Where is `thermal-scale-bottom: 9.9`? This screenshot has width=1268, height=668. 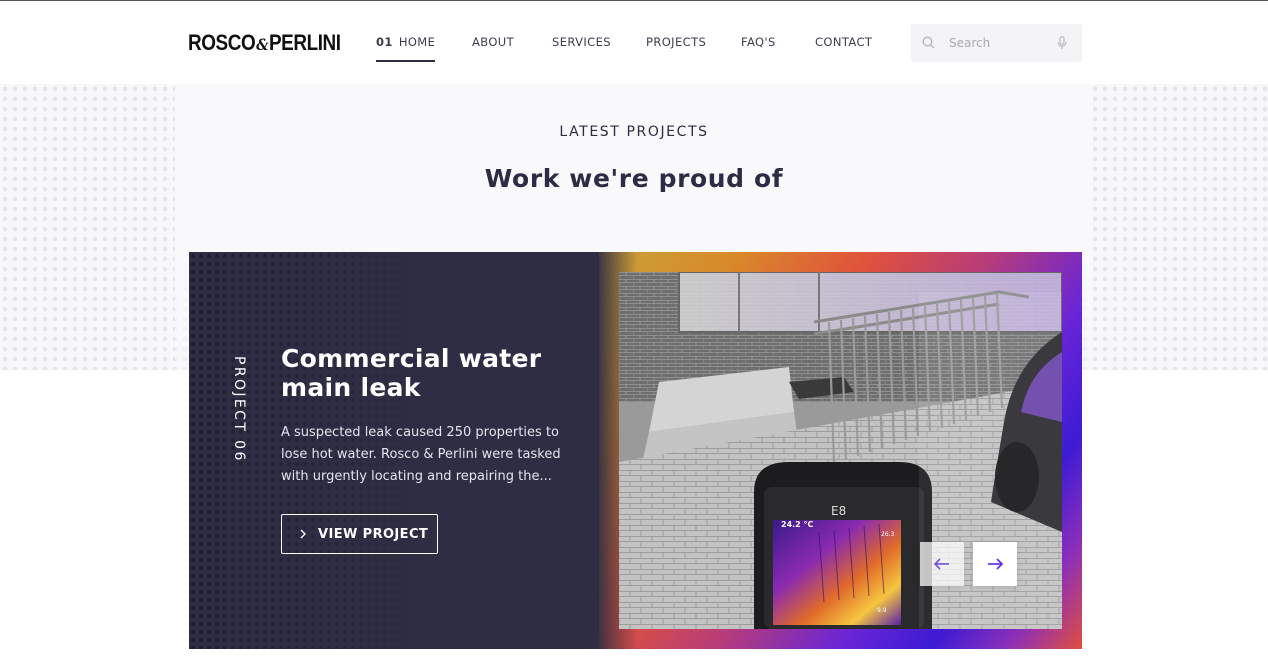 thermal-scale-bottom: 9.9 is located at coordinates (882, 610).